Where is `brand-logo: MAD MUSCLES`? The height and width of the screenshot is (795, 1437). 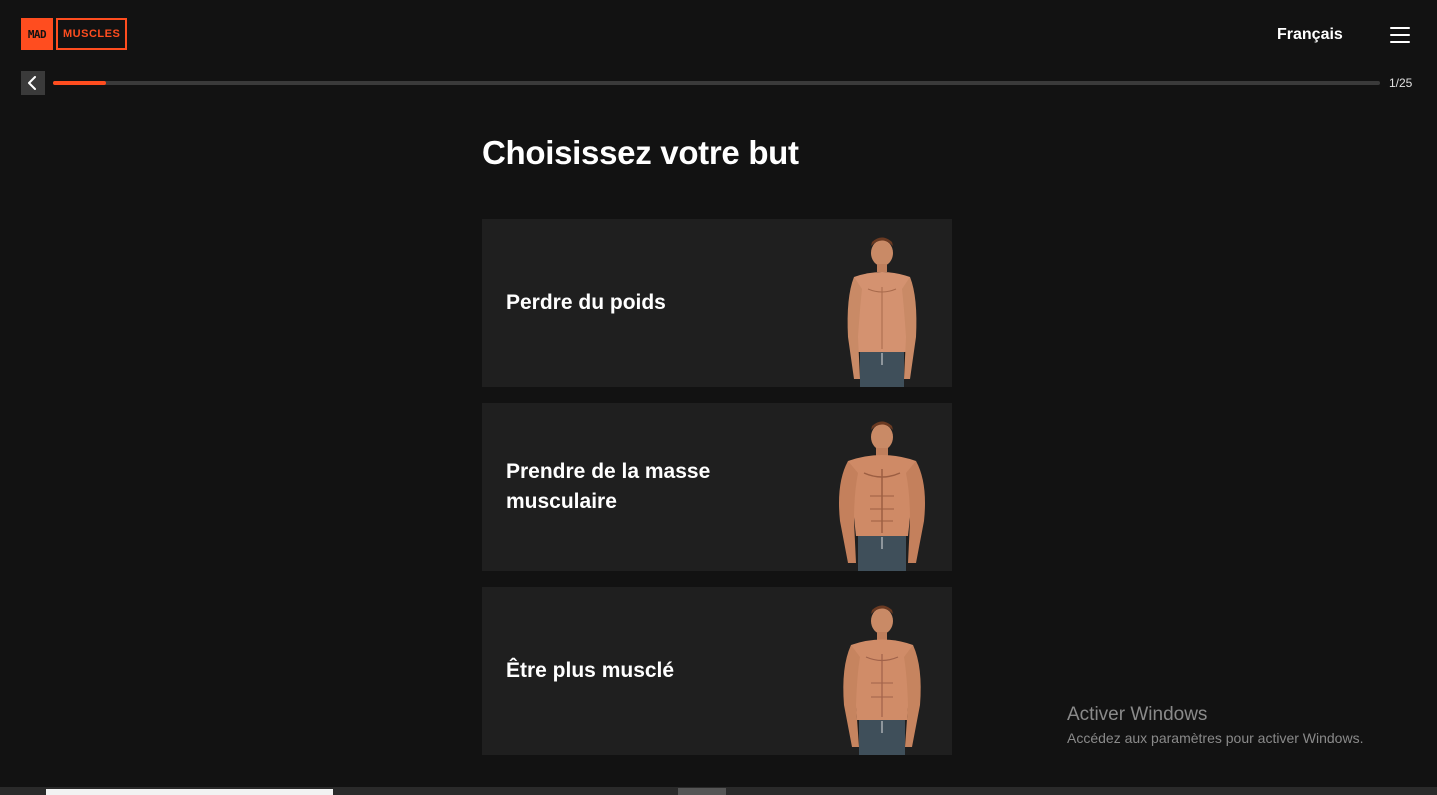 brand-logo: MAD MUSCLES is located at coordinates (74, 34).